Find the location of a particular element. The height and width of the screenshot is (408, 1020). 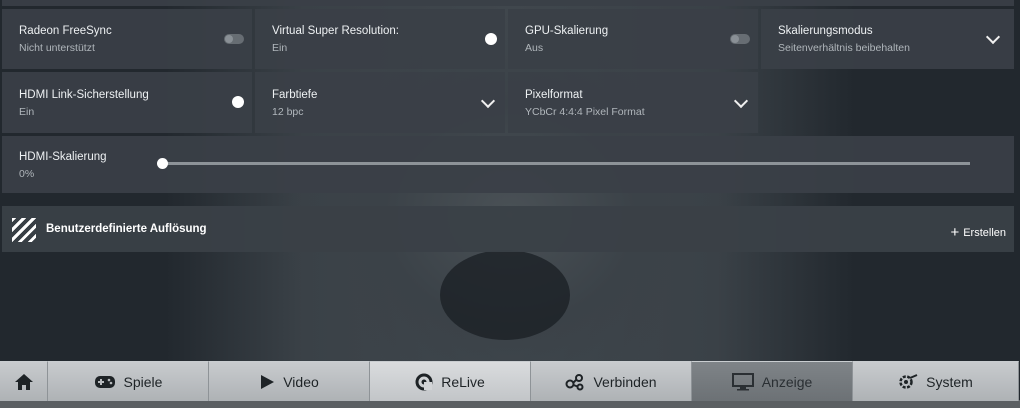

custom-resolution-icon is located at coordinates (24, 230).